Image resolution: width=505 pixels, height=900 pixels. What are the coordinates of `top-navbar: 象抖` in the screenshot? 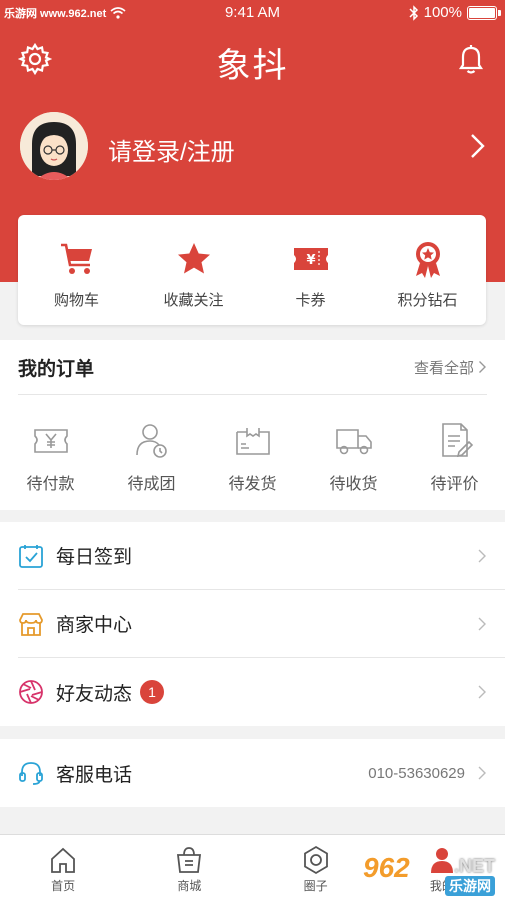 It's located at (252, 60).